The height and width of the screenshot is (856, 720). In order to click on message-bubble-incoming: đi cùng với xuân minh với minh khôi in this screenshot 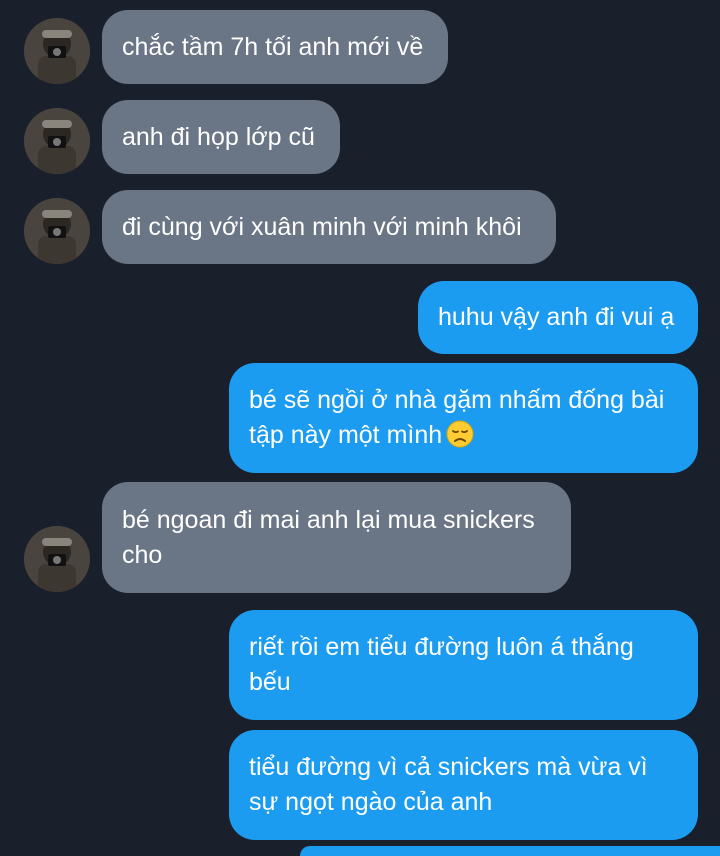, I will do `click(329, 227)`.